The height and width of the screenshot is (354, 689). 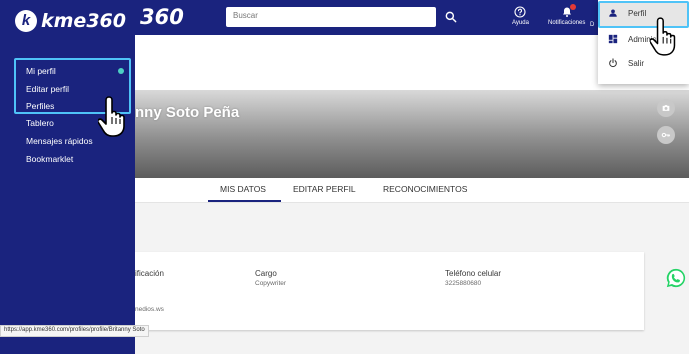 What do you see at coordinates (613, 63) in the screenshot?
I see `power-icon` at bounding box center [613, 63].